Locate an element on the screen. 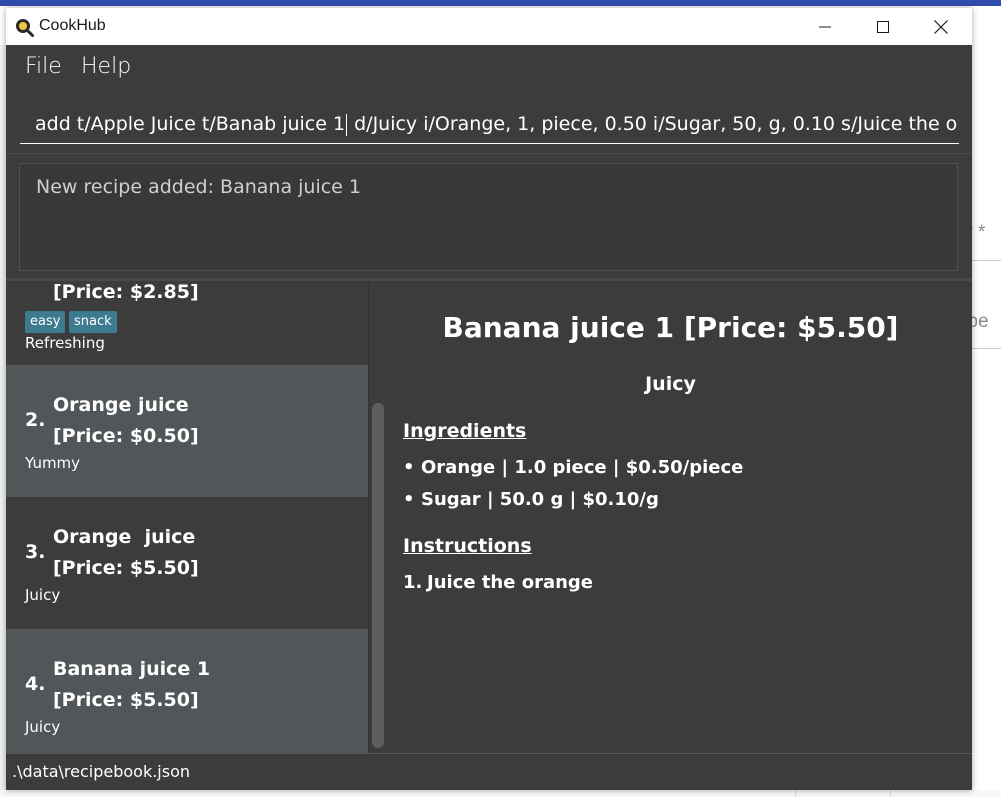  ingredient-text: Sugar | 50.0 g | $0.10/g is located at coordinates (540, 499).